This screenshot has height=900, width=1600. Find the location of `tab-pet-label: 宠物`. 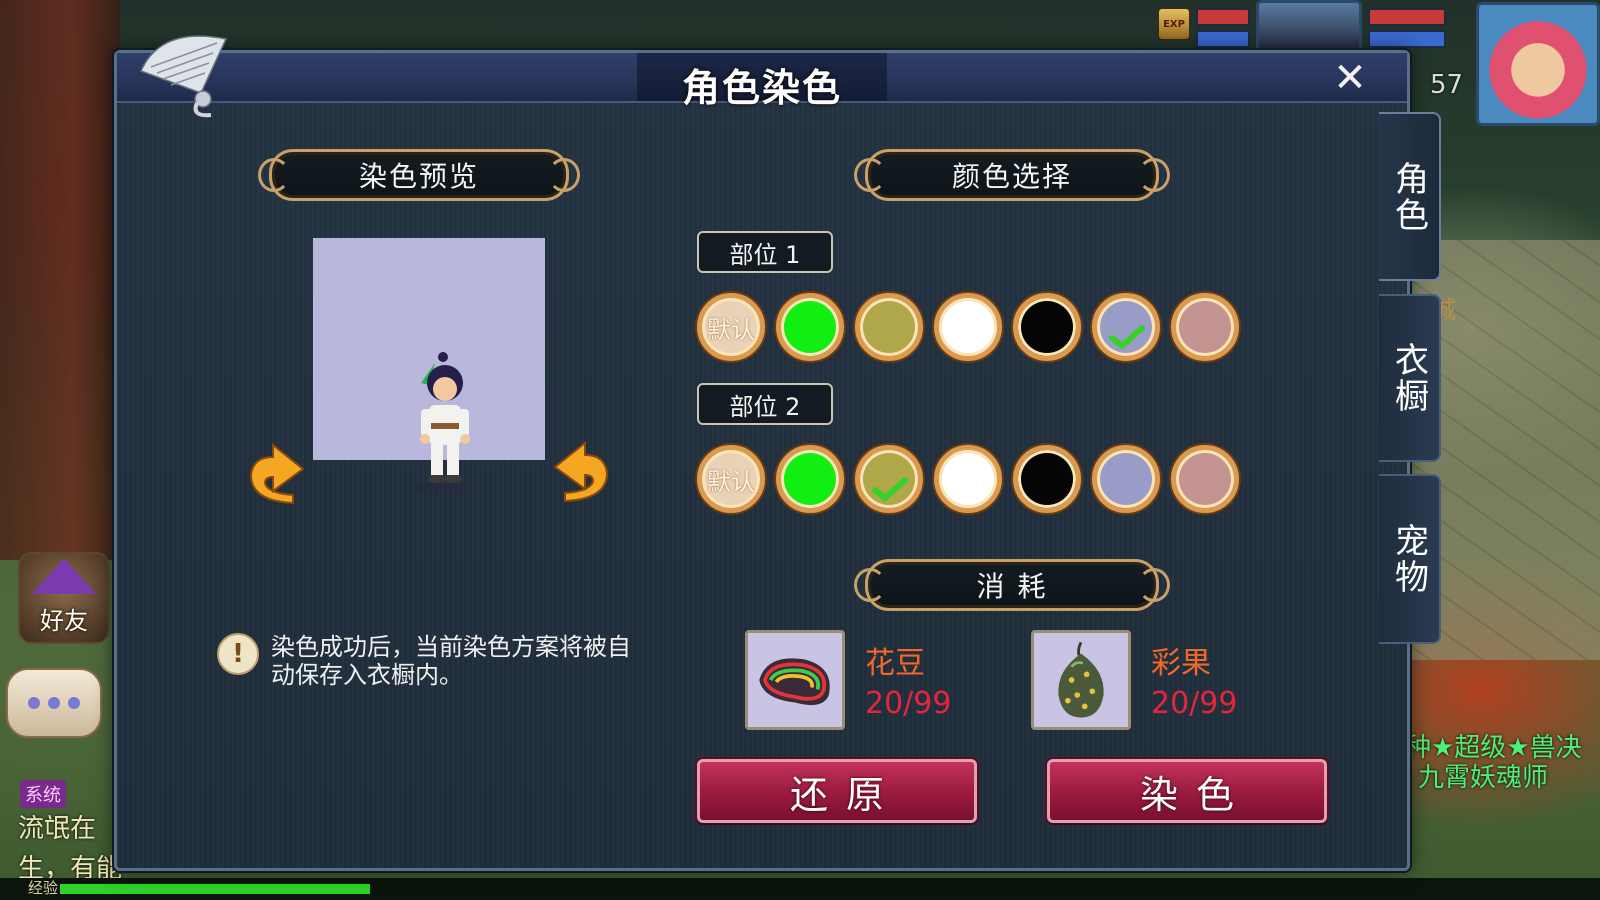

tab-pet-label: 宠物 is located at coordinates (1408, 559).